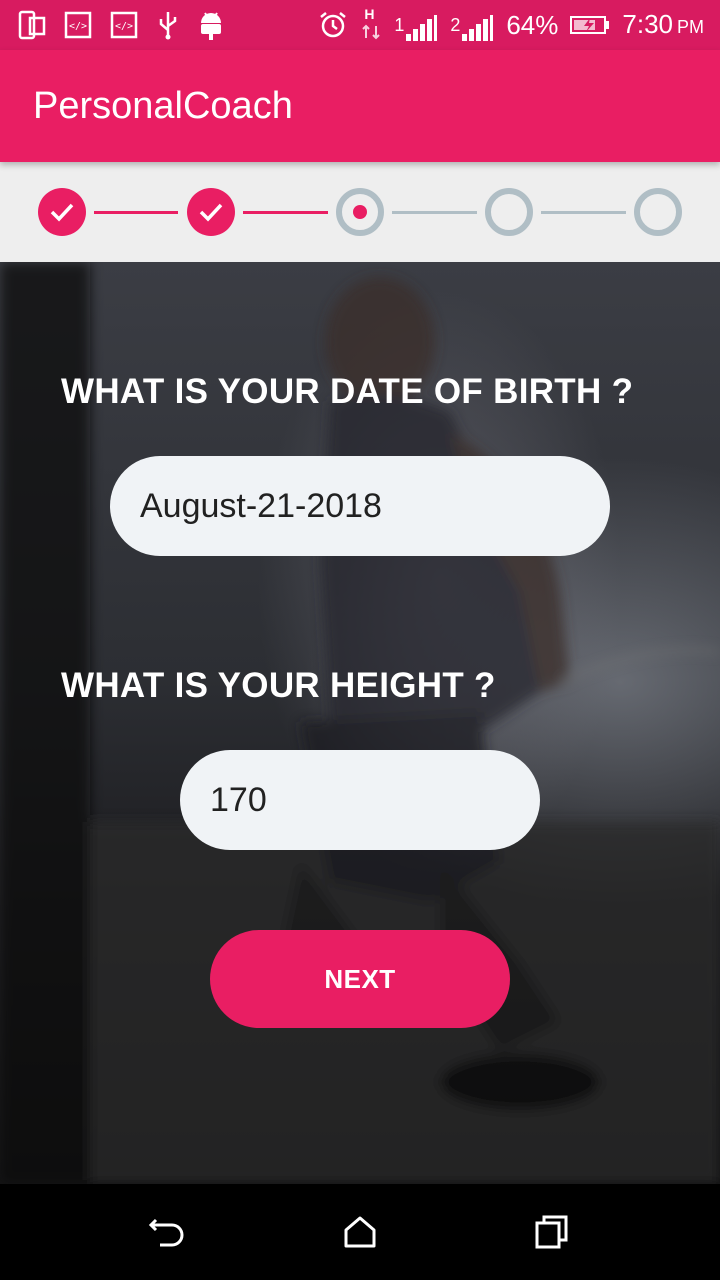 The height and width of the screenshot is (1280, 720). Describe the element at coordinates (590, 25) in the screenshot. I see `battery-charging-icon` at that location.